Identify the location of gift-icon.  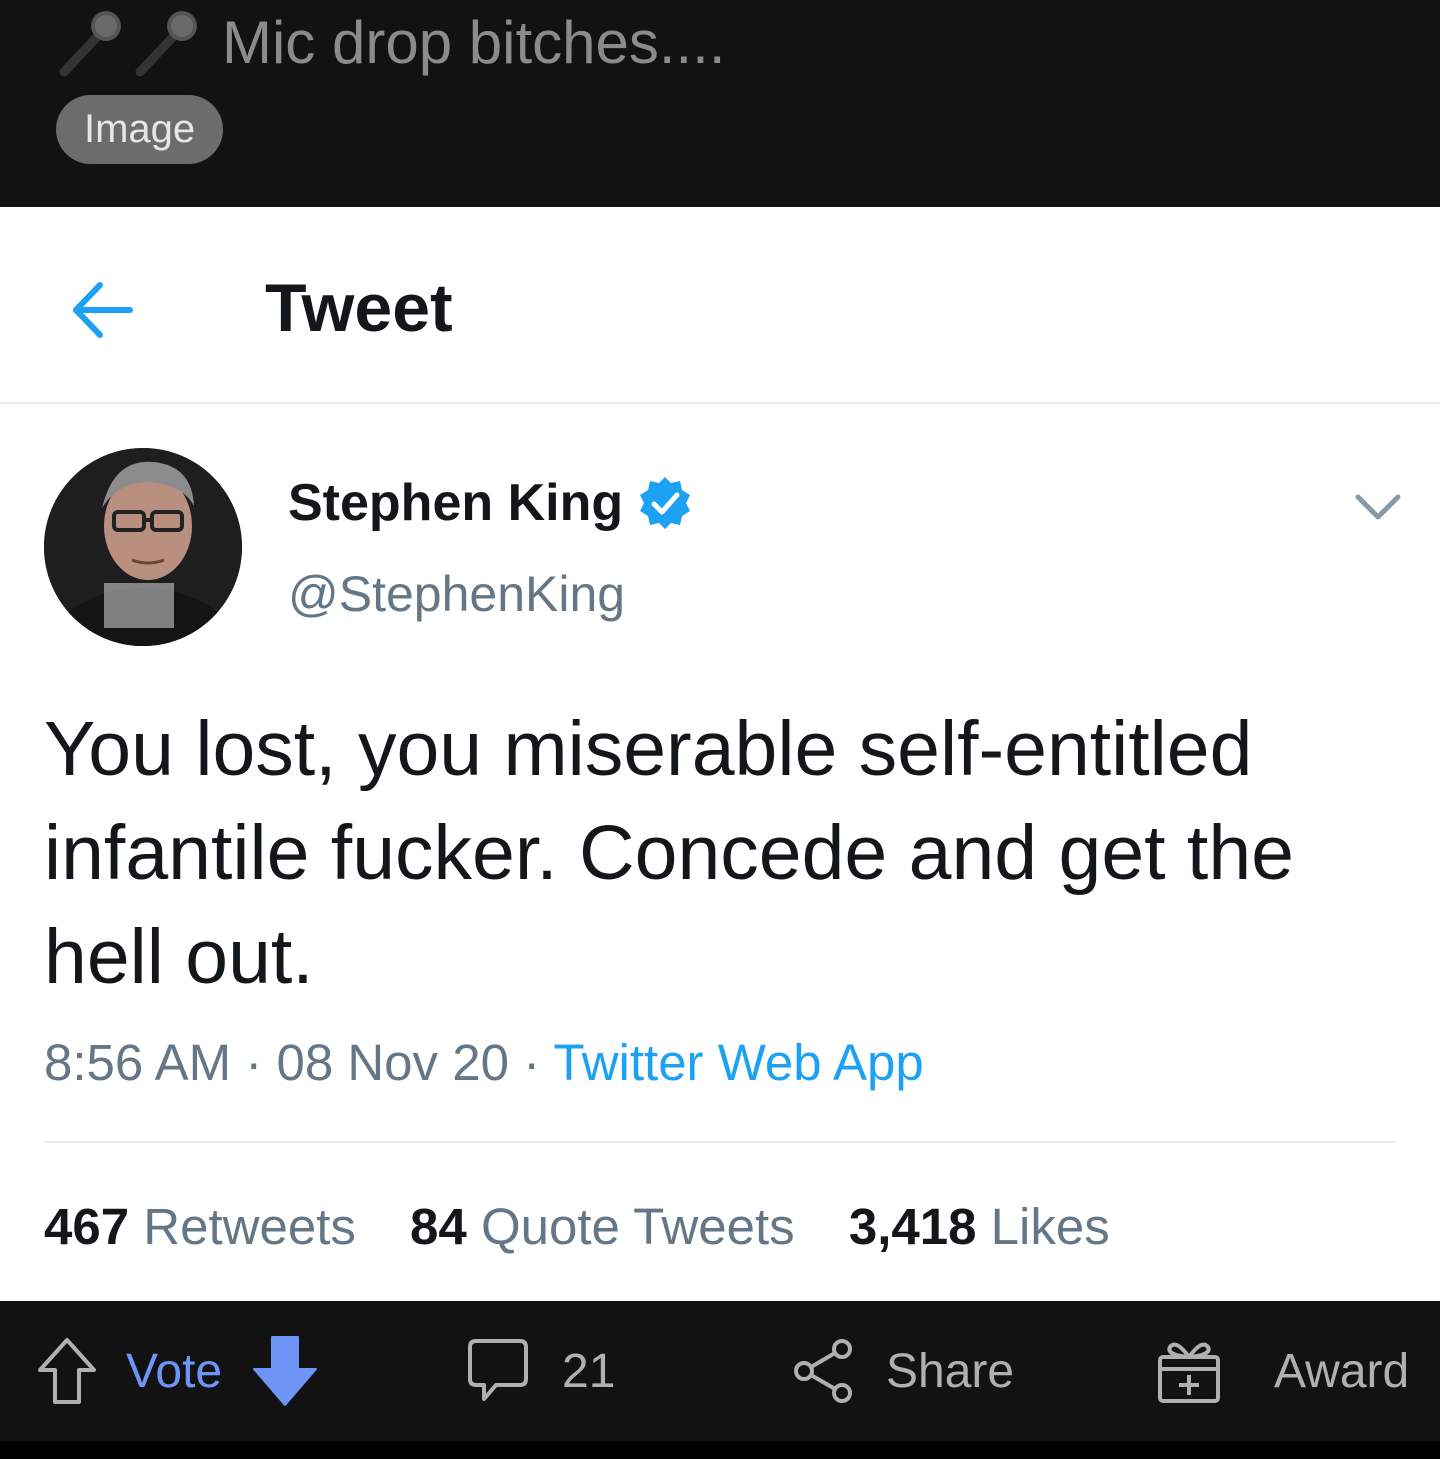
(1189, 1372).